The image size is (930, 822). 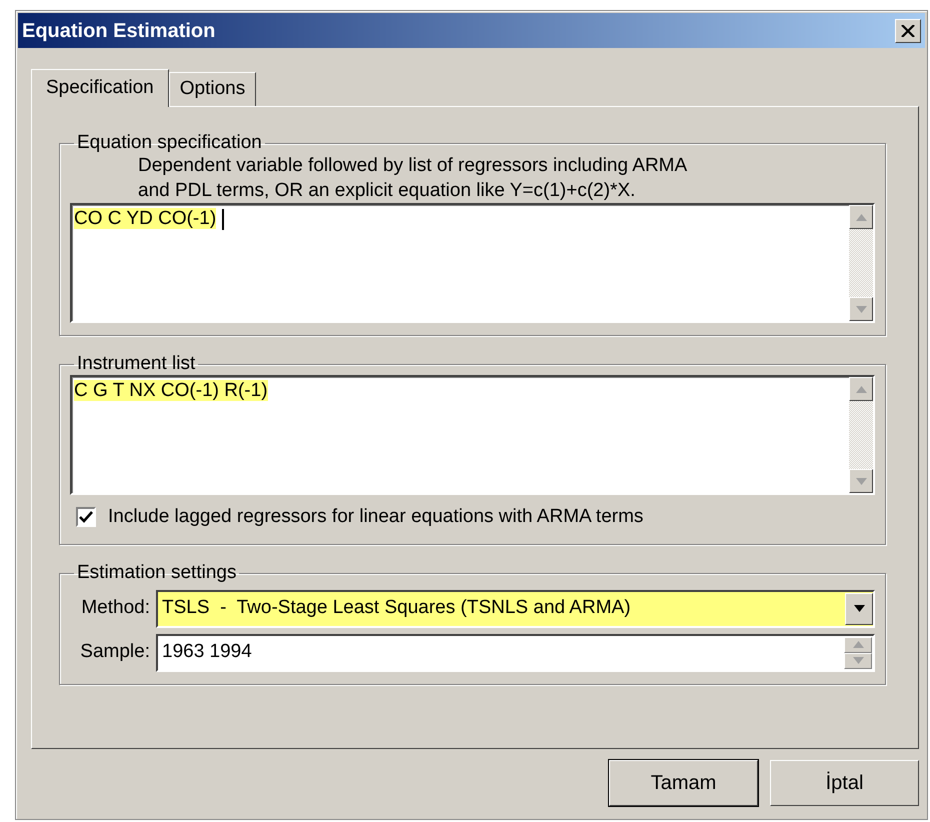 I want to click on checkbox-label: Include lagged regressors for linear equations with ARMA terms, so click(x=376, y=517).